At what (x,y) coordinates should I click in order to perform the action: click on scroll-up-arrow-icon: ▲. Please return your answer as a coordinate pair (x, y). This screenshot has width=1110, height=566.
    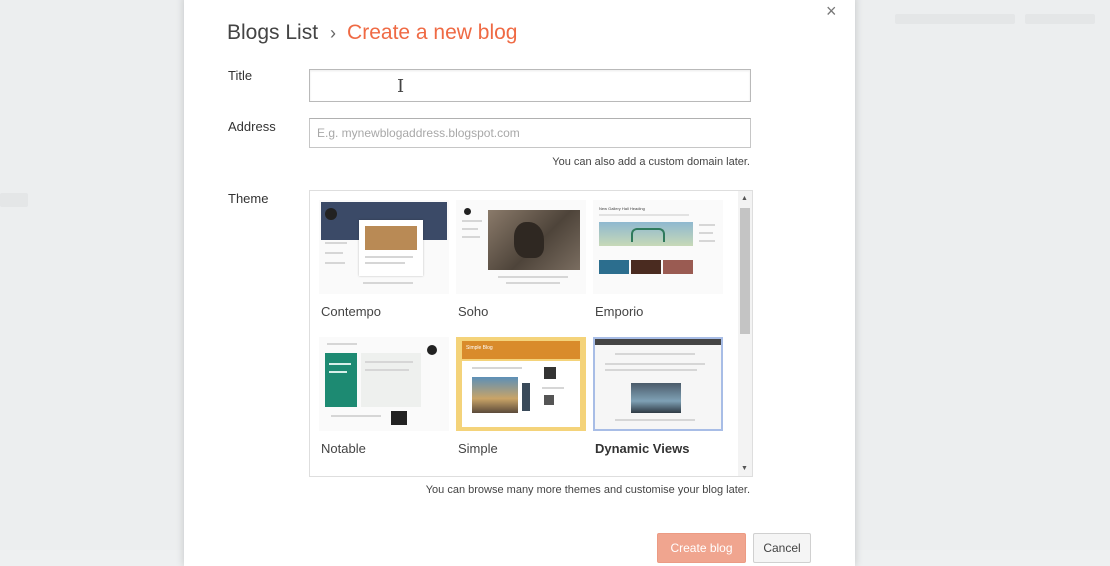
    Looking at the image, I should click on (744, 198).